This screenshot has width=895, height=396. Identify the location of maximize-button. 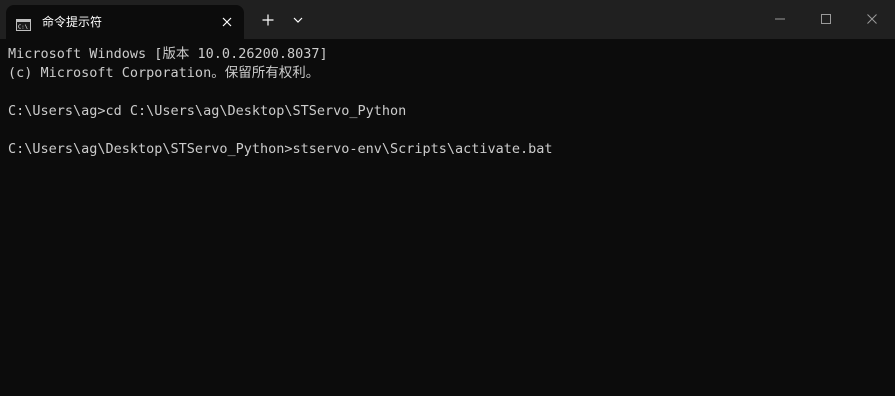
(826, 19).